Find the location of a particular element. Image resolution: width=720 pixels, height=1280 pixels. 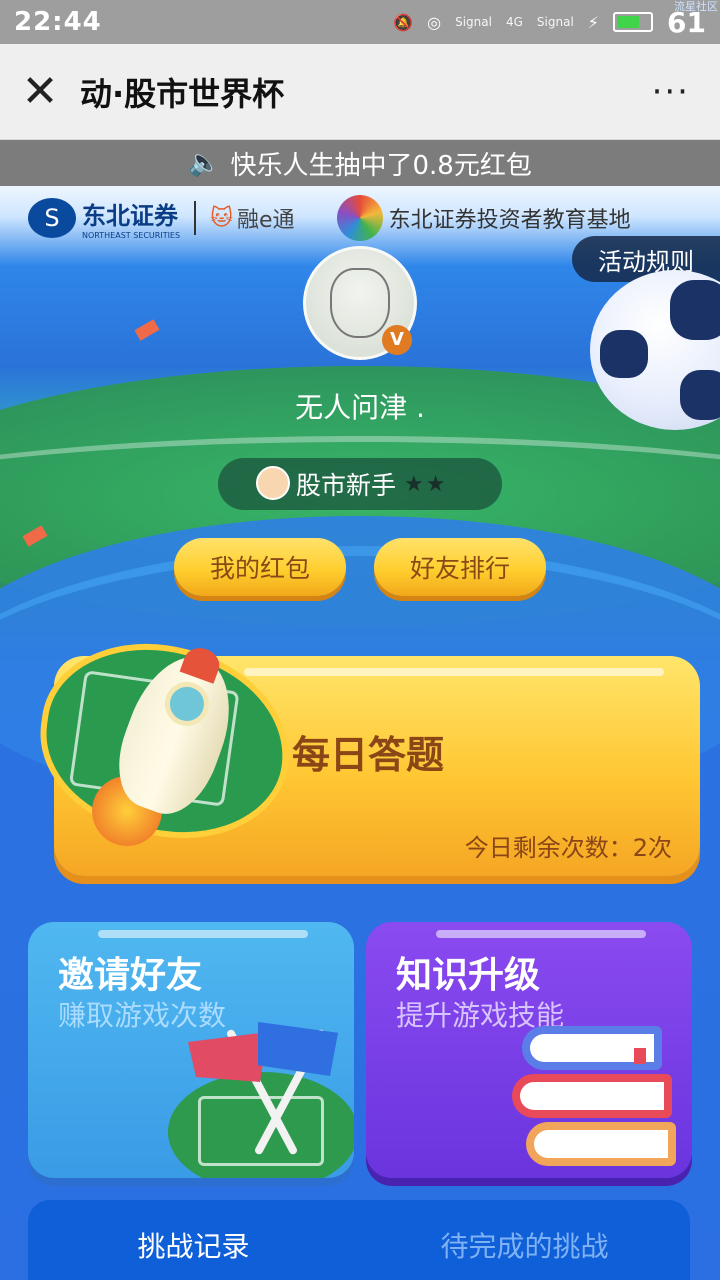

challenge-tabs: 挑战记录 待完成的挑战 is located at coordinates (359, 1240).